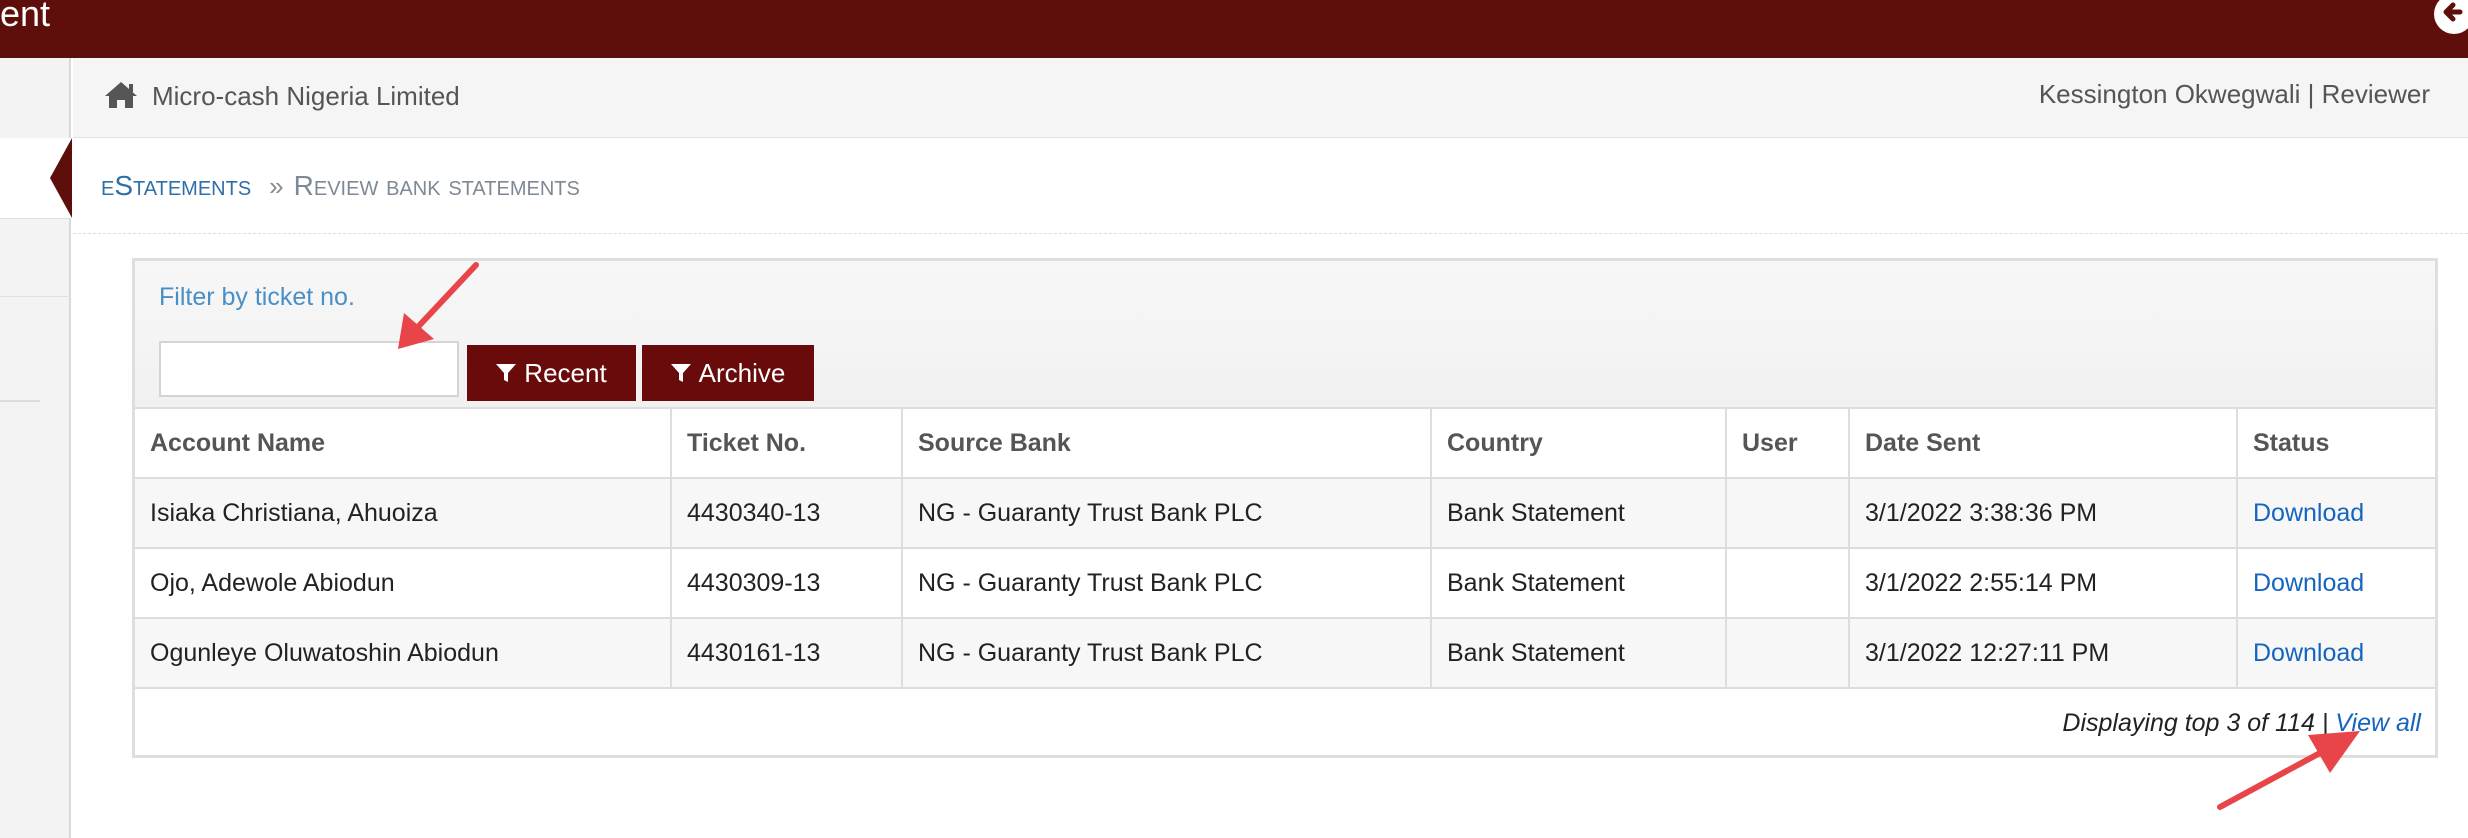 Image resolution: width=2468 pixels, height=838 pixels. I want to click on breadcrumb-current: Review bank statements, so click(436, 185).